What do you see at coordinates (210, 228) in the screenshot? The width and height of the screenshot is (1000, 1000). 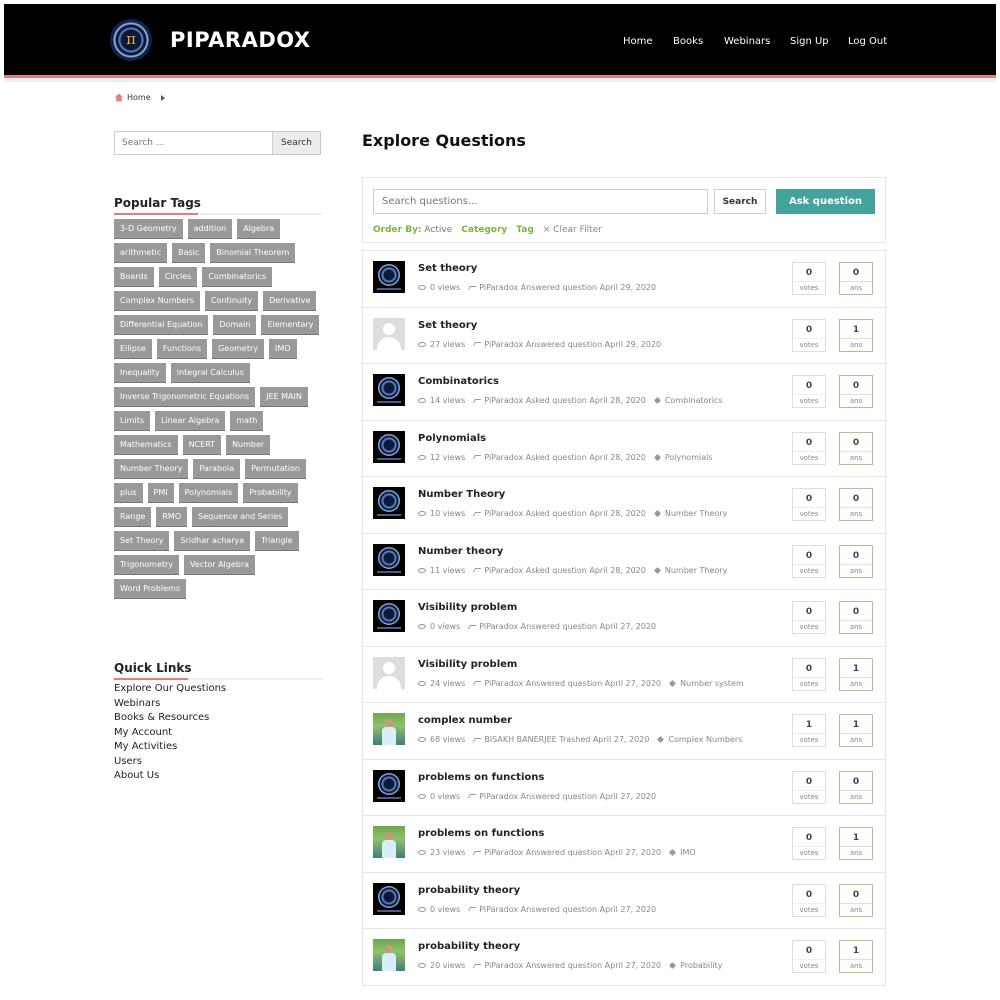 I see `tag-chip: addition` at bounding box center [210, 228].